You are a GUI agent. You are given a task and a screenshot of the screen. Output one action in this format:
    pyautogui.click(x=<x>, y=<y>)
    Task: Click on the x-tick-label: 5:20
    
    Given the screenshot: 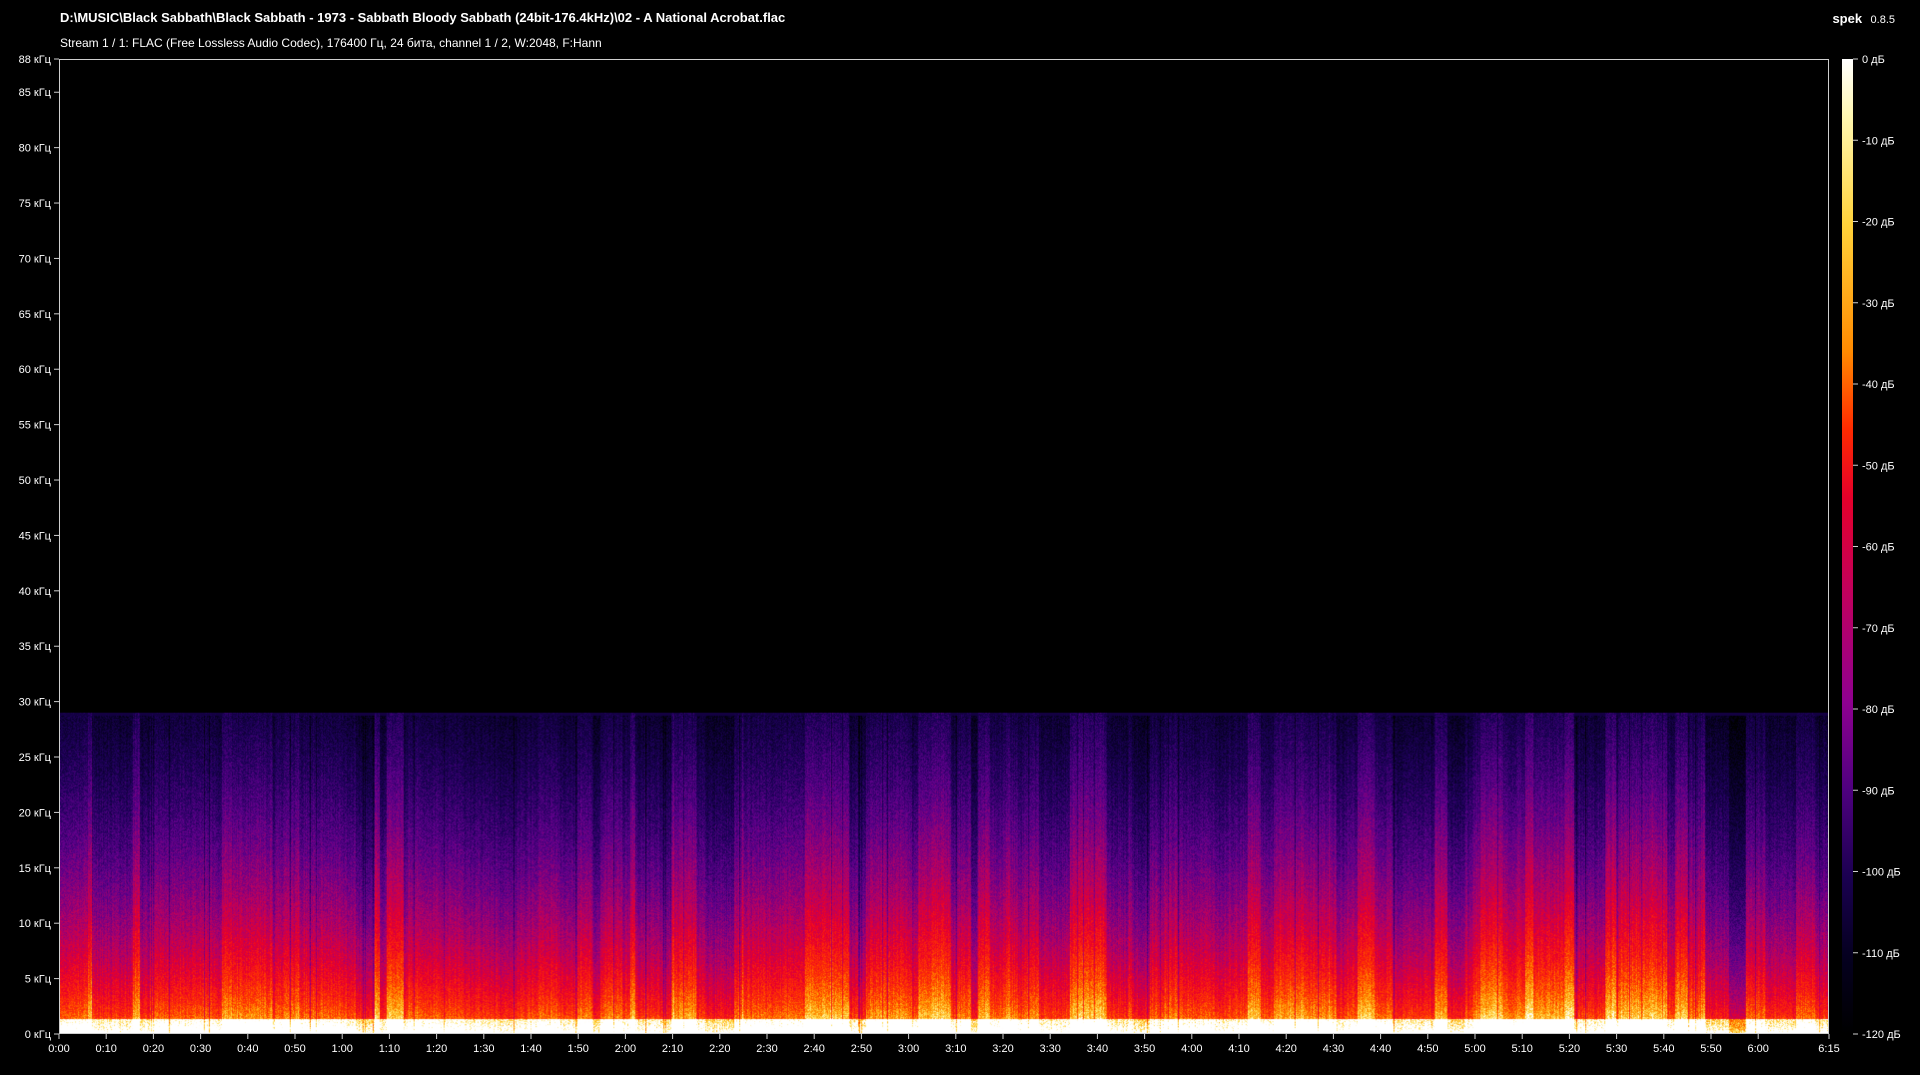 What is the action you would take?
    pyautogui.click(x=1569, y=1049)
    